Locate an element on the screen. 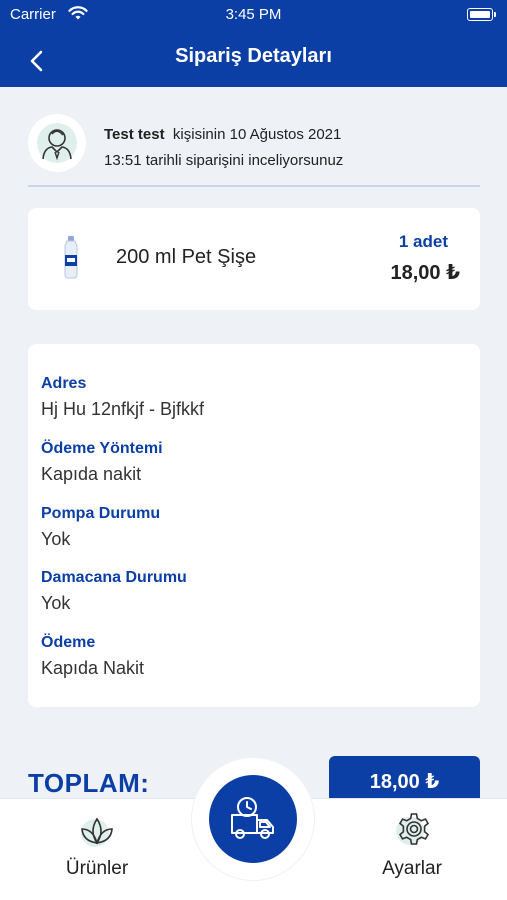 This screenshot has width=507, height=900. pump-status-label: Pompa Durumu is located at coordinates (101, 513).